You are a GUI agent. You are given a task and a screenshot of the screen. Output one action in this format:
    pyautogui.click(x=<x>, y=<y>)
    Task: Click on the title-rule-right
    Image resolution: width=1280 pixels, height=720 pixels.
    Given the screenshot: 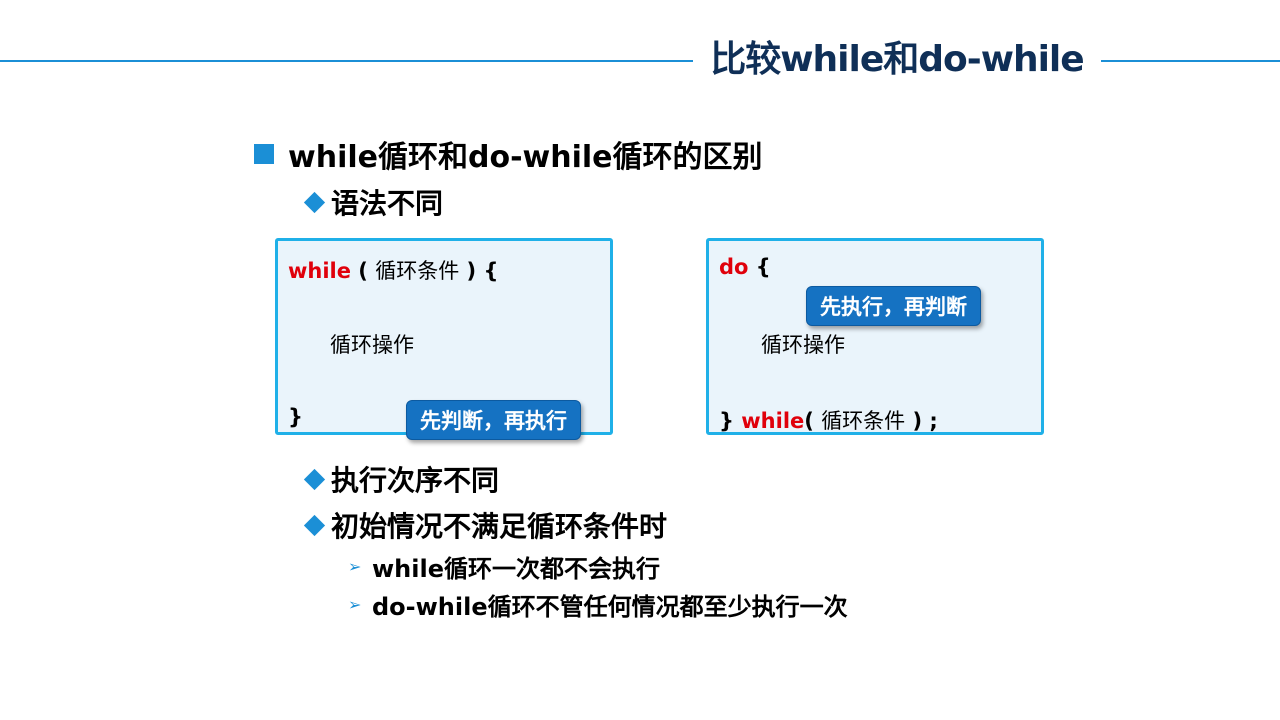 What is the action you would take?
    pyautogui.click(x=1190, y=61)
    